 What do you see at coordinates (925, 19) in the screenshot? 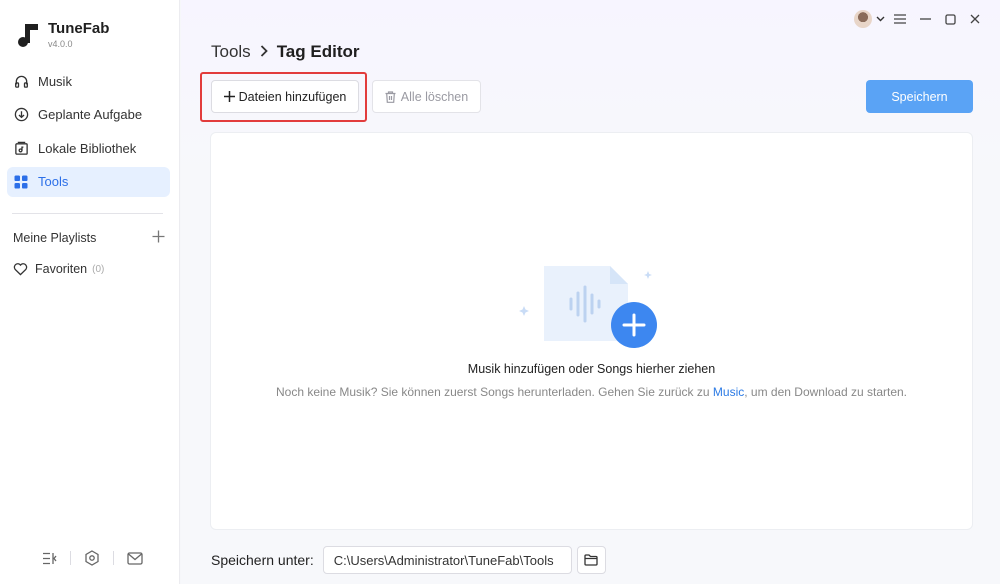
I see `minimize-icon` at bounding box center [925, 19].